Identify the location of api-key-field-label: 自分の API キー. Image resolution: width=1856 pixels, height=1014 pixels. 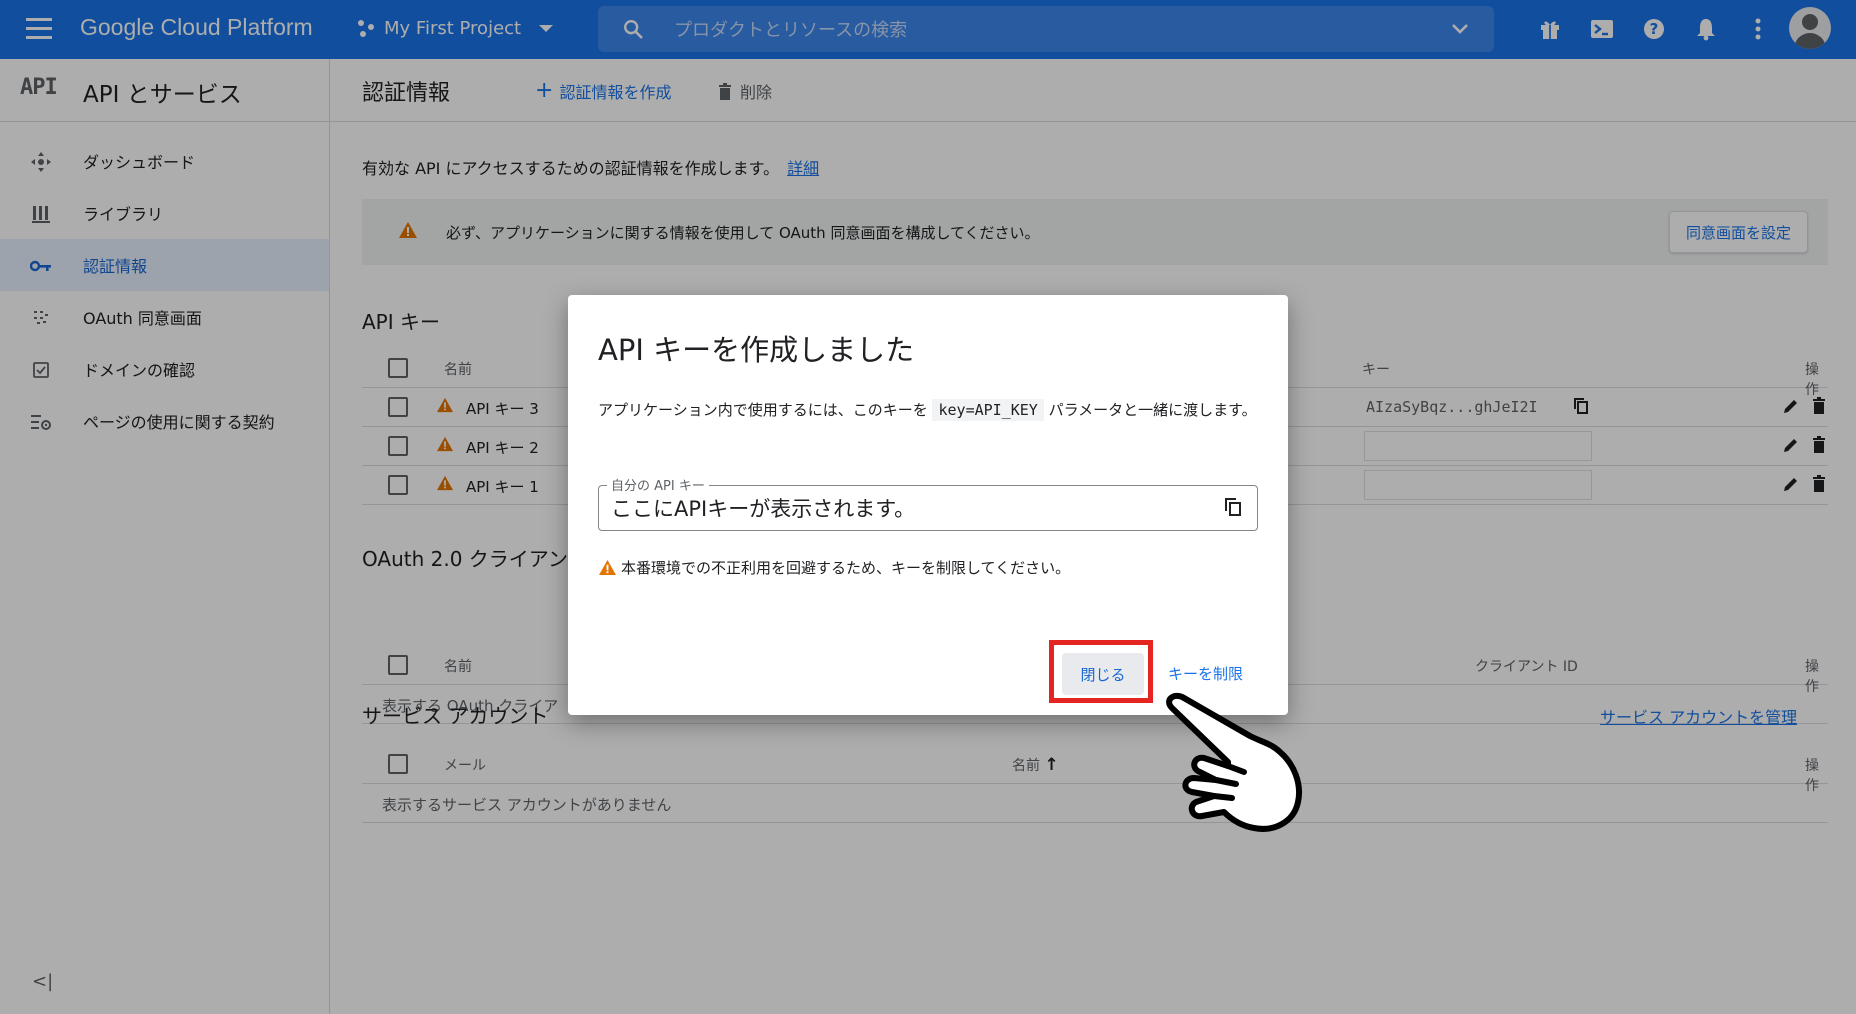
(658, 484).